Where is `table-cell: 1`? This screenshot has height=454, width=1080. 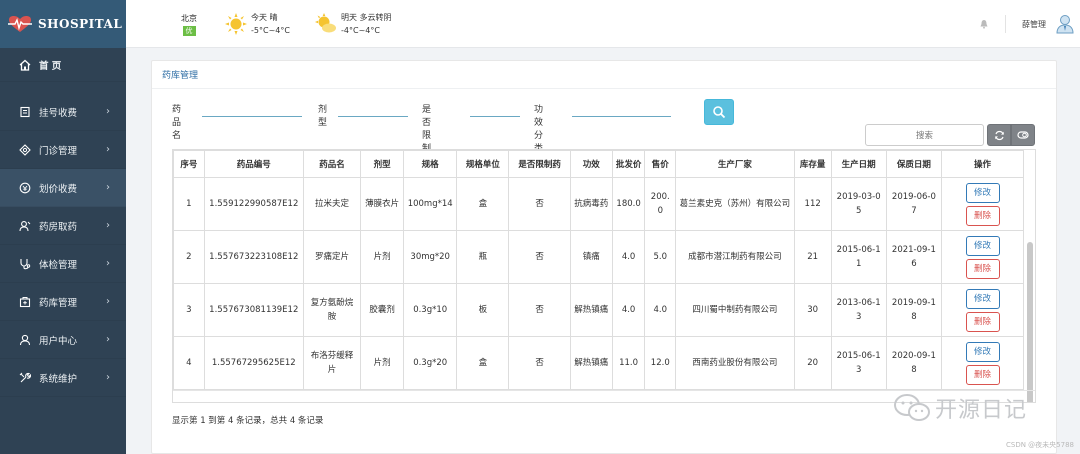
table-cell: 1 is located at coordinates (189, 204).